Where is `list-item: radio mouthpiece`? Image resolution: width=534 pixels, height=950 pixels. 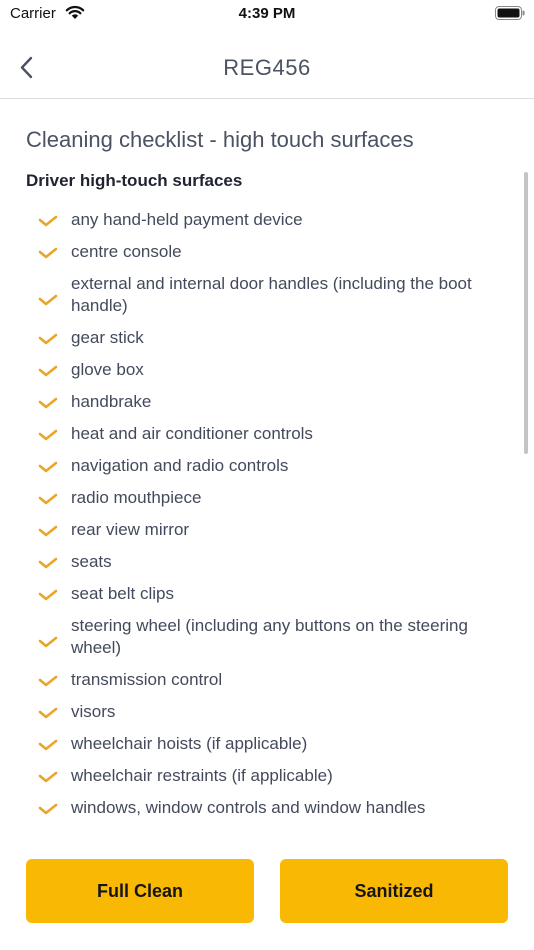 list-item: radio mouthpiece is located at coordinates (267, 503).